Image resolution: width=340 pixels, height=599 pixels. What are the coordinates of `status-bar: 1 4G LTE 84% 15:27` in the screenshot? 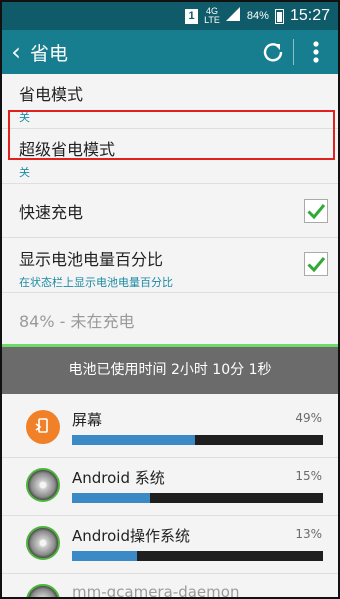 It's located at (170, 16).